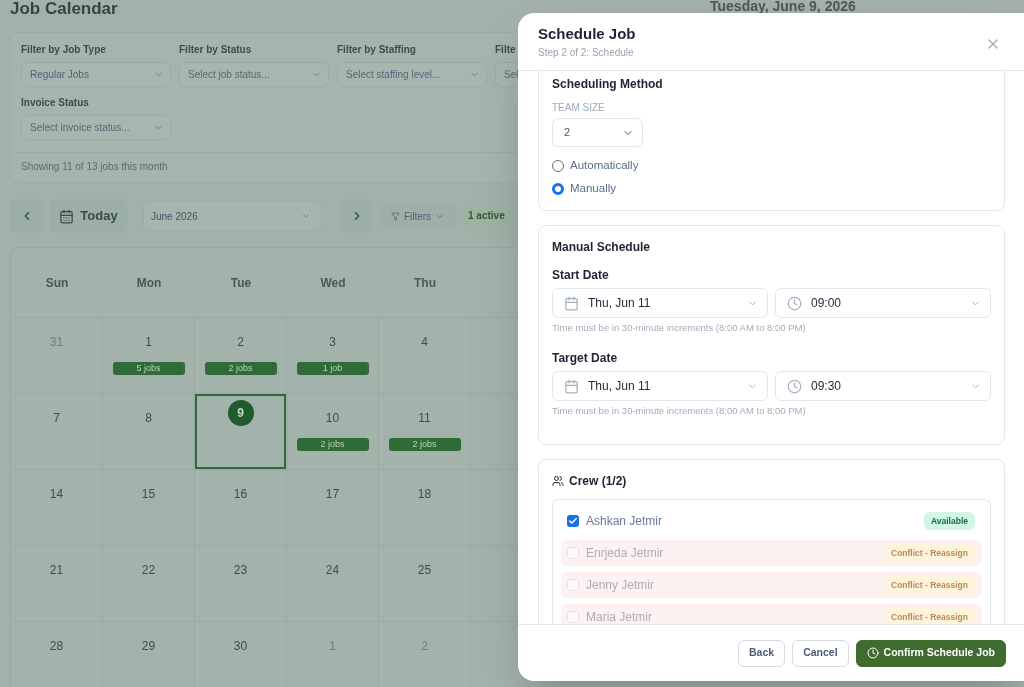  I want to click on crew-member-name: Ashkan Jetmir, so click(624, 521).